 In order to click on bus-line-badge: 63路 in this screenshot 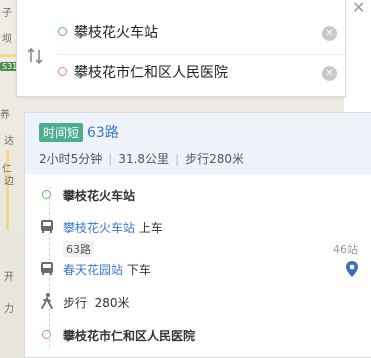, I will do `click(78, 249)`.